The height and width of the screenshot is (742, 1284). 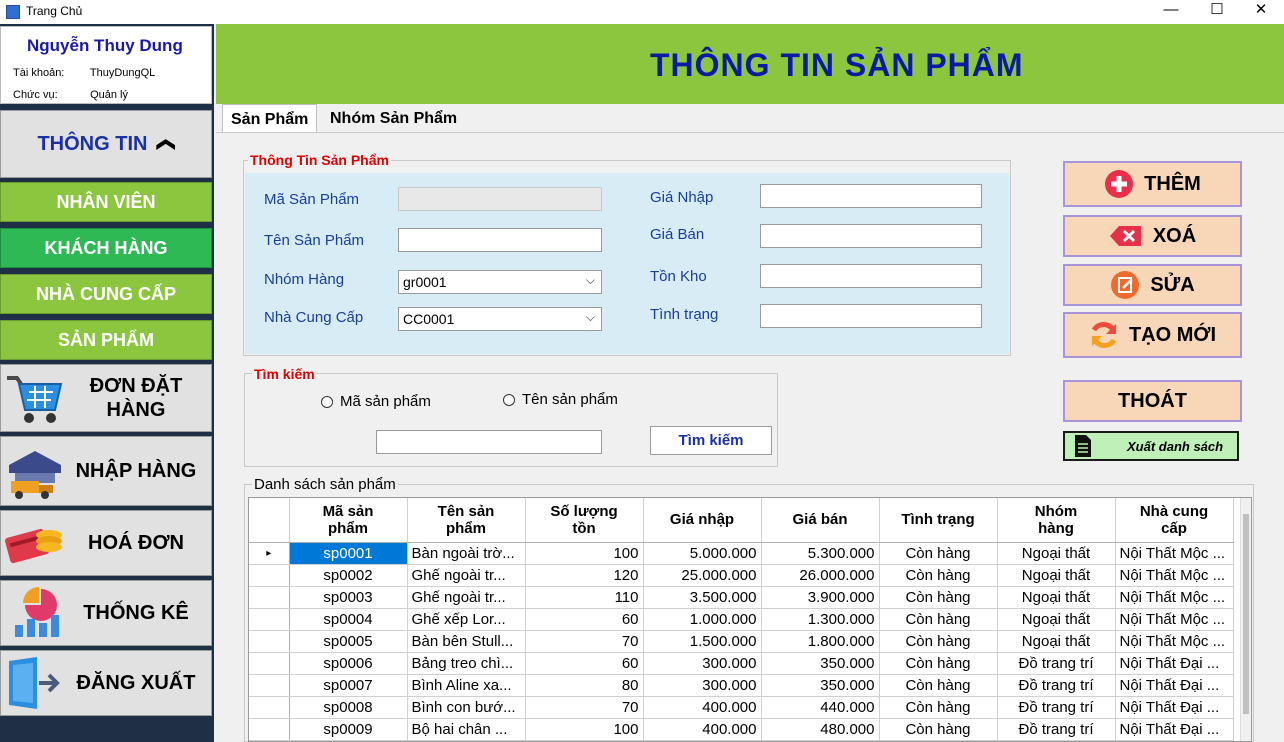 I want to click on export-list-button: Xuất danh sách, so click(x=1151, y=446).